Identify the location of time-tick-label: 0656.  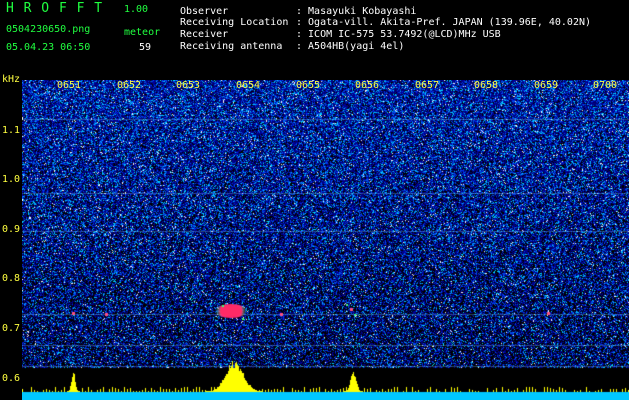
(367, 85).